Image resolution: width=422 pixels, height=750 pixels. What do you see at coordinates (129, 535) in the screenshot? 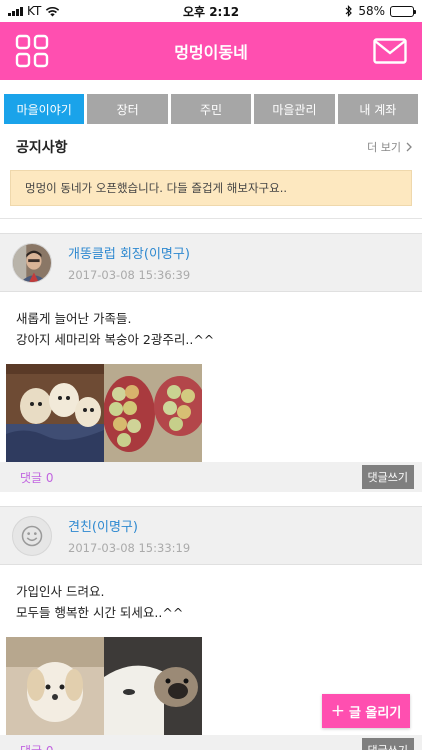
I see `author-meta: 견친(이명구) 2017-03-08 15:33:19` at bounding box center [129, 535].